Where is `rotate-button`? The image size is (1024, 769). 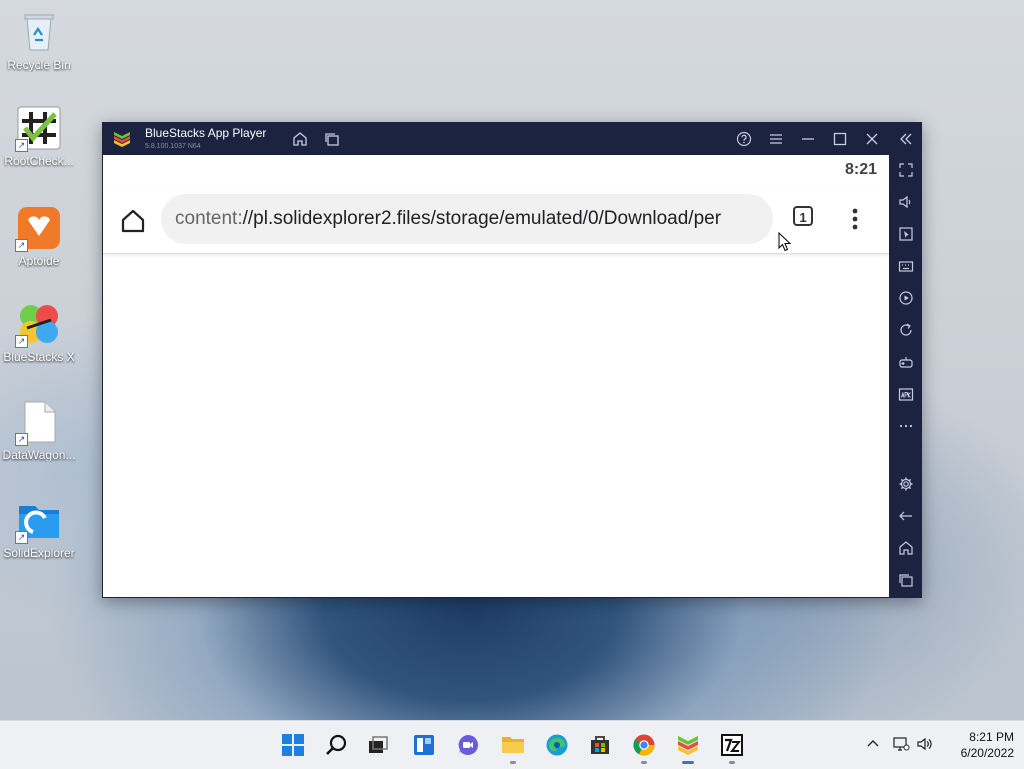 rotate-button is located at coordinates (906, 330).